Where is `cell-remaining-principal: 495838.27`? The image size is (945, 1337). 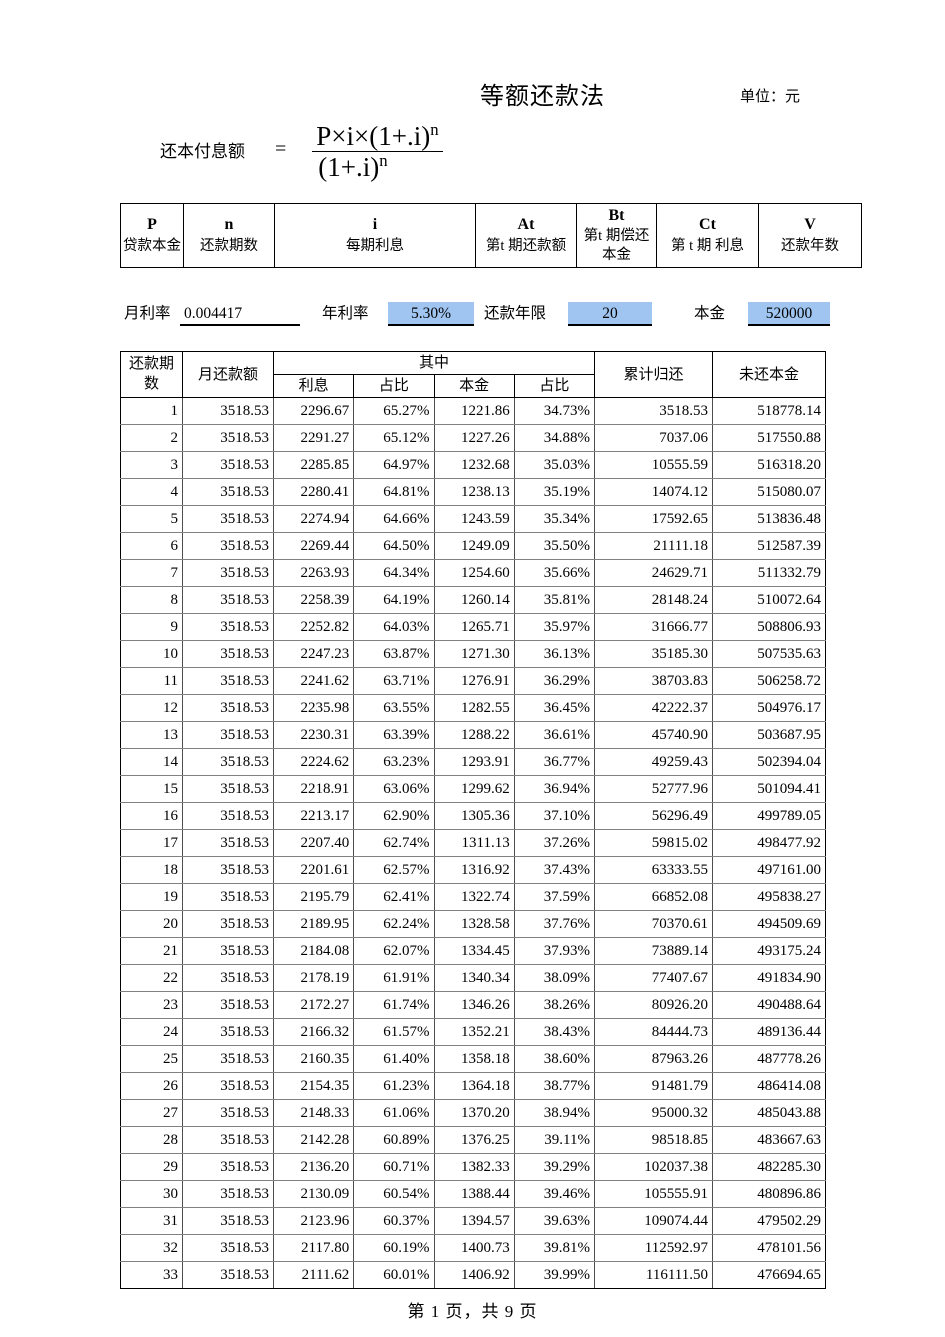 cell-remaining-principal: 495838.27 is located at coordinates (769, 897).